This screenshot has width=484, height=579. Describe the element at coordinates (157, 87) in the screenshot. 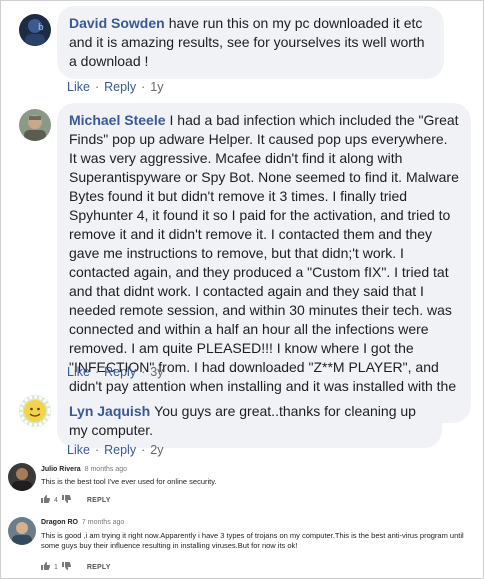

I see `comment-age: 1y` at that location.